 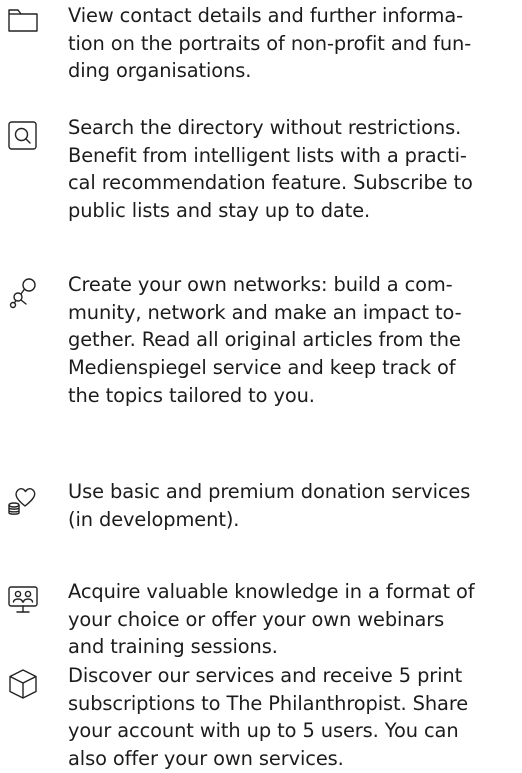 What do you see at coordinates (23, 136) in the screenshot?
I see `search-icon` at bounding box center [23, 136].